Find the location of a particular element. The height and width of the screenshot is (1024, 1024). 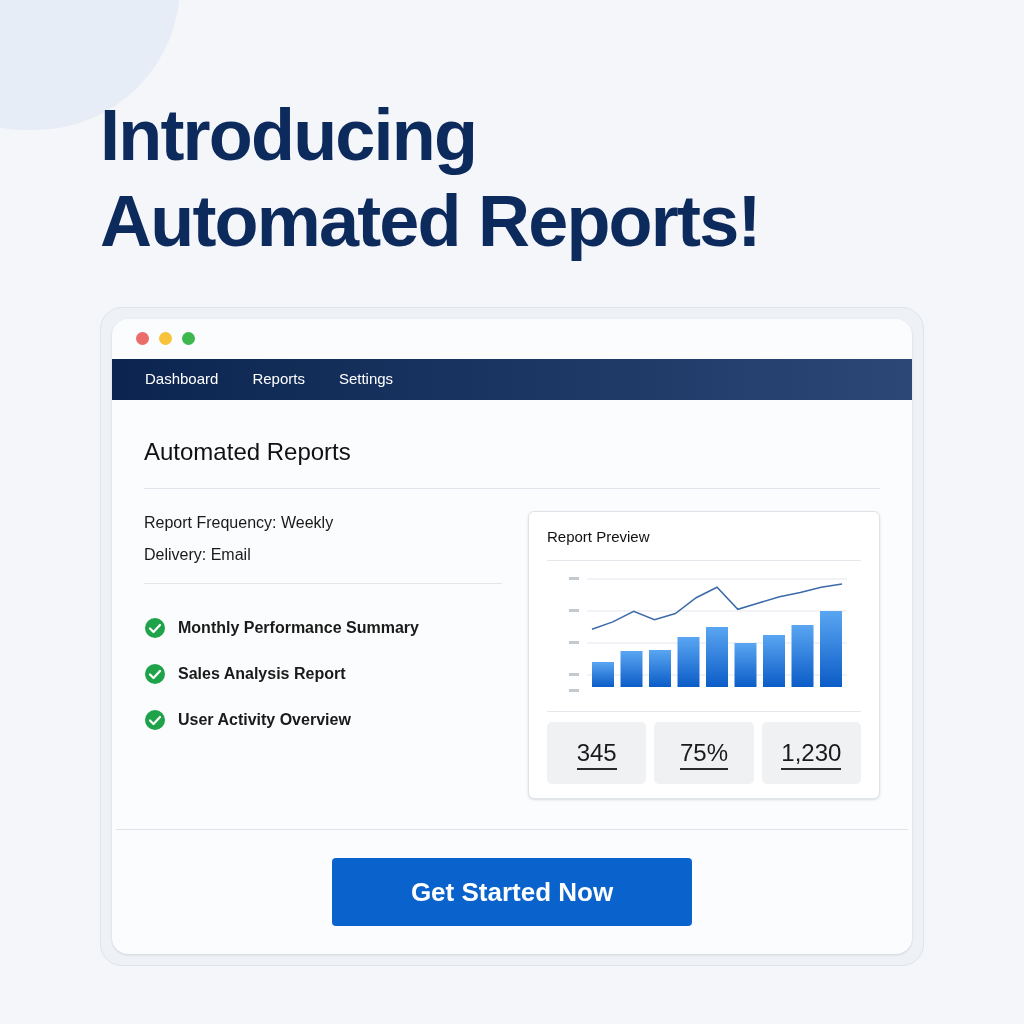

report-name: User Activity Overview is located at coordinates (264, 719).